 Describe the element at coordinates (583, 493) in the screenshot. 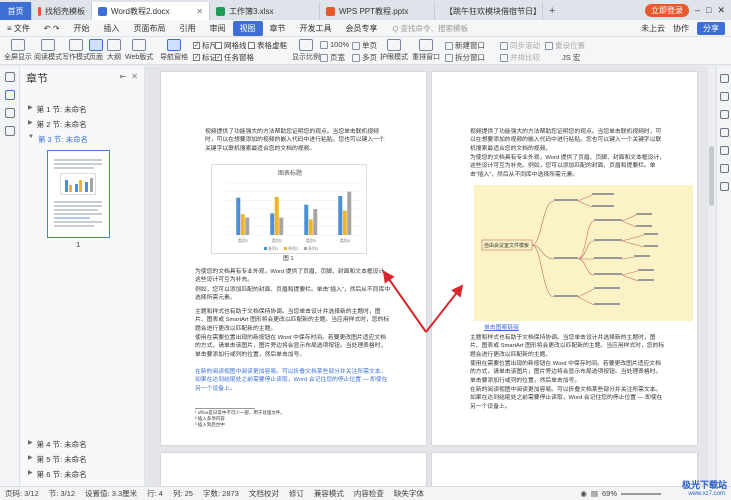

I see `eye-status-icon: ◉` at that location.